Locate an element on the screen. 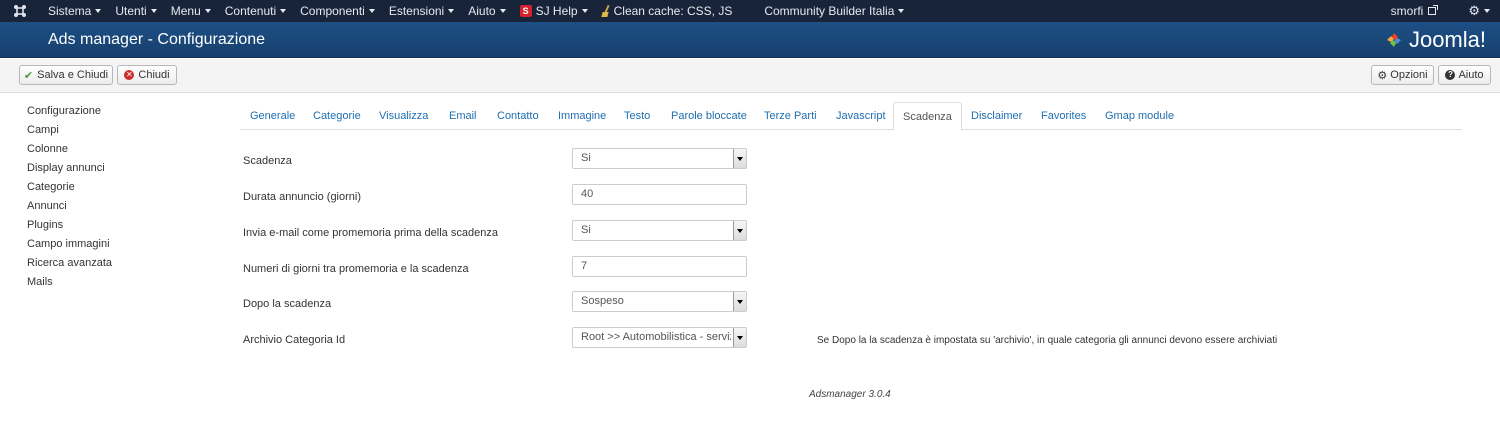  tab-email: Email is located at coordinates (463, 116).